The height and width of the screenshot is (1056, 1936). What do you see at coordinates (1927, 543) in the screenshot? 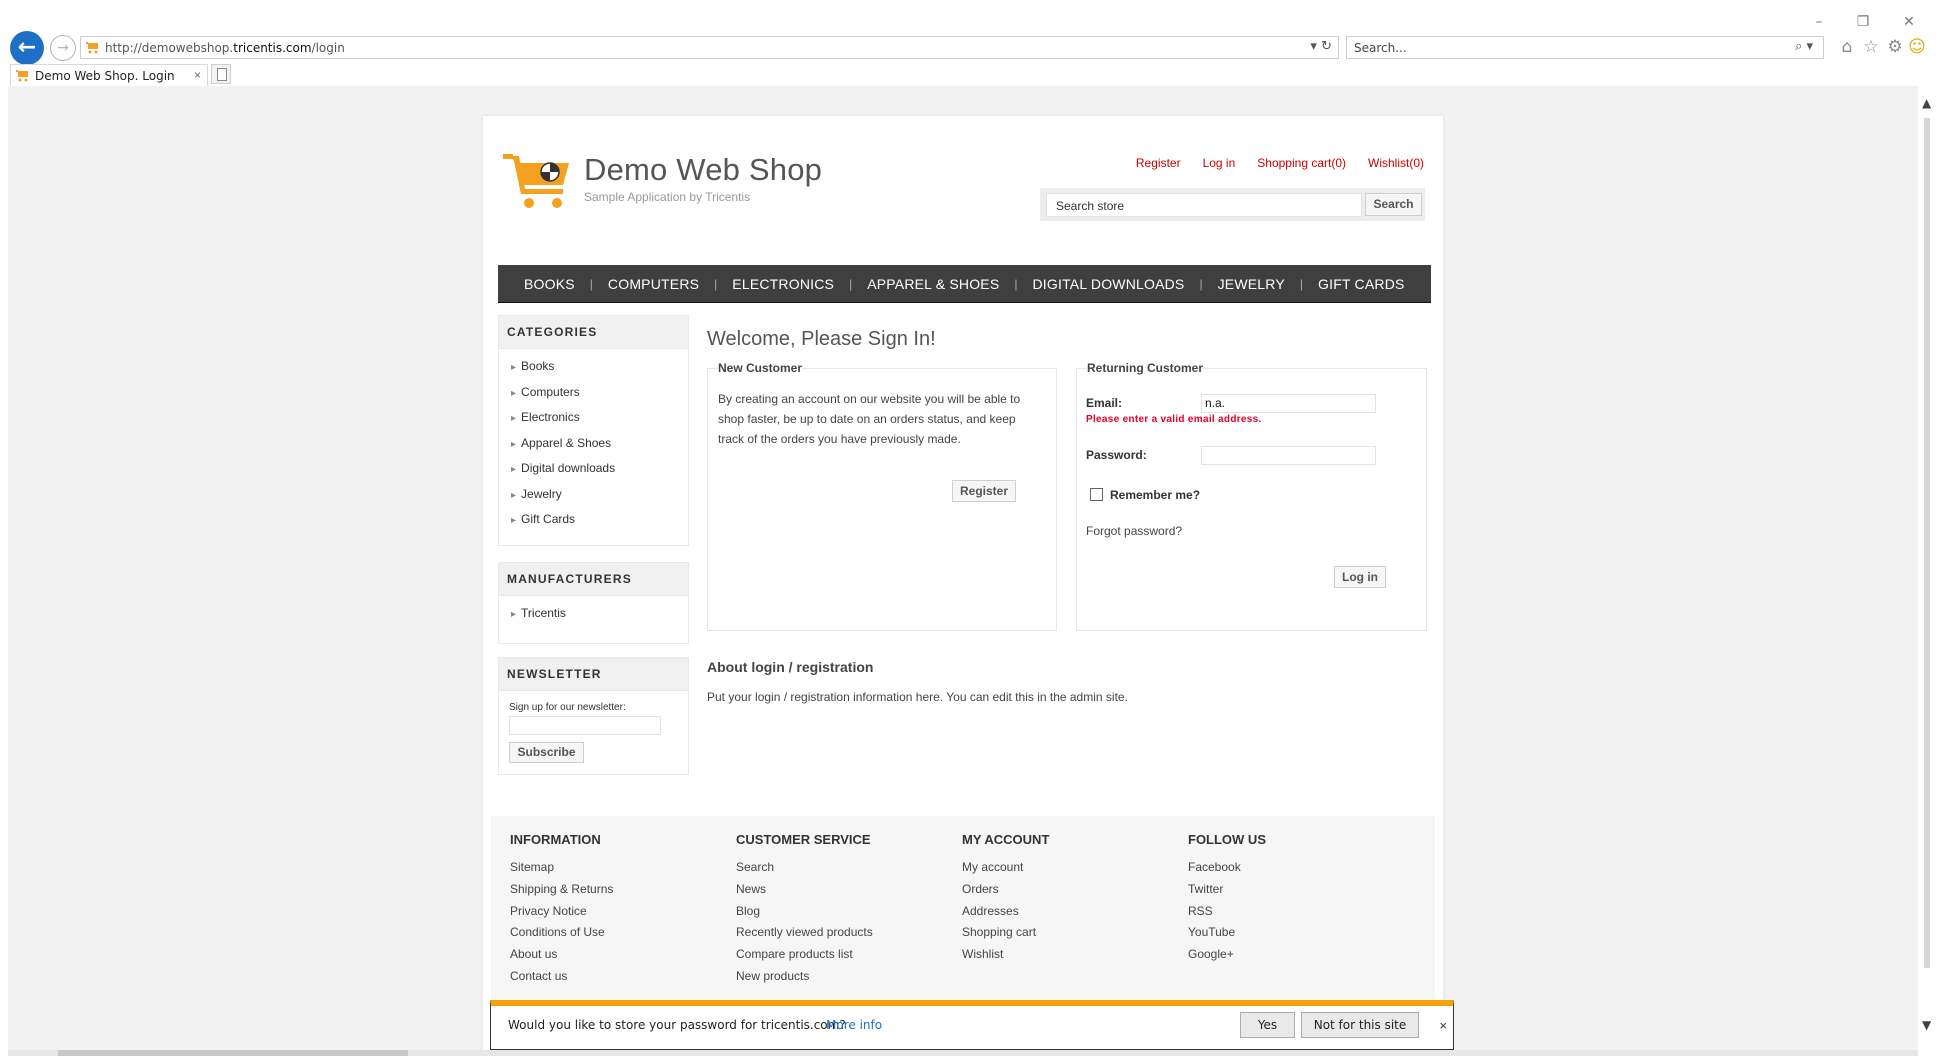
I see `scrollbar-thumb` at bounding box center [1927, 543].